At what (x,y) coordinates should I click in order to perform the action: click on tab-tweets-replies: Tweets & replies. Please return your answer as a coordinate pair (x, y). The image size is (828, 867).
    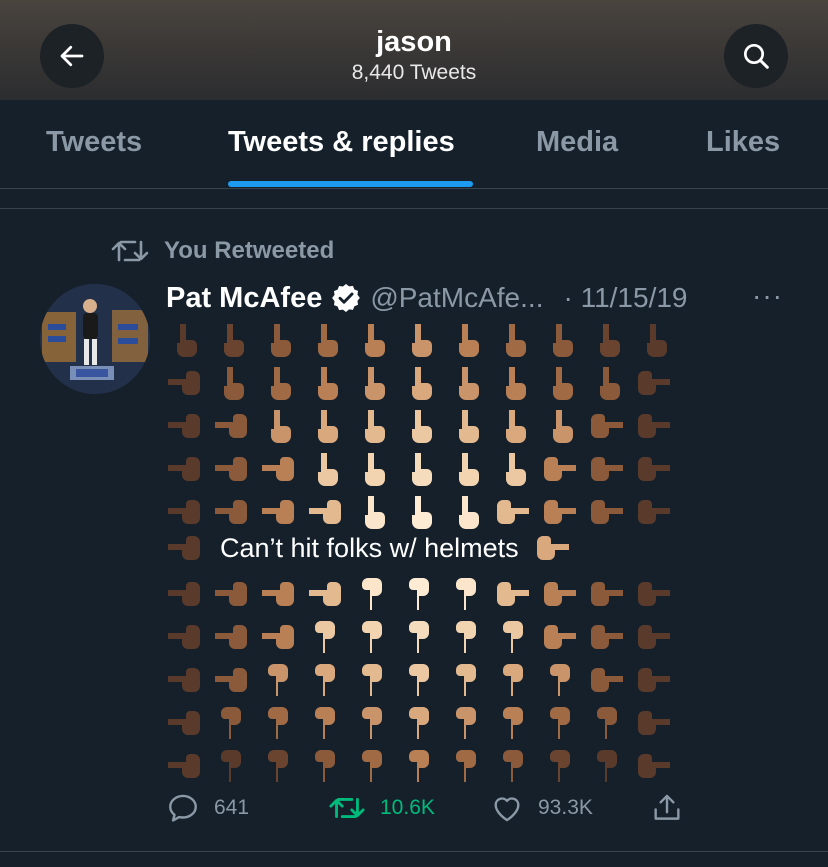
    Looking at the image, I should click on (341, 142).